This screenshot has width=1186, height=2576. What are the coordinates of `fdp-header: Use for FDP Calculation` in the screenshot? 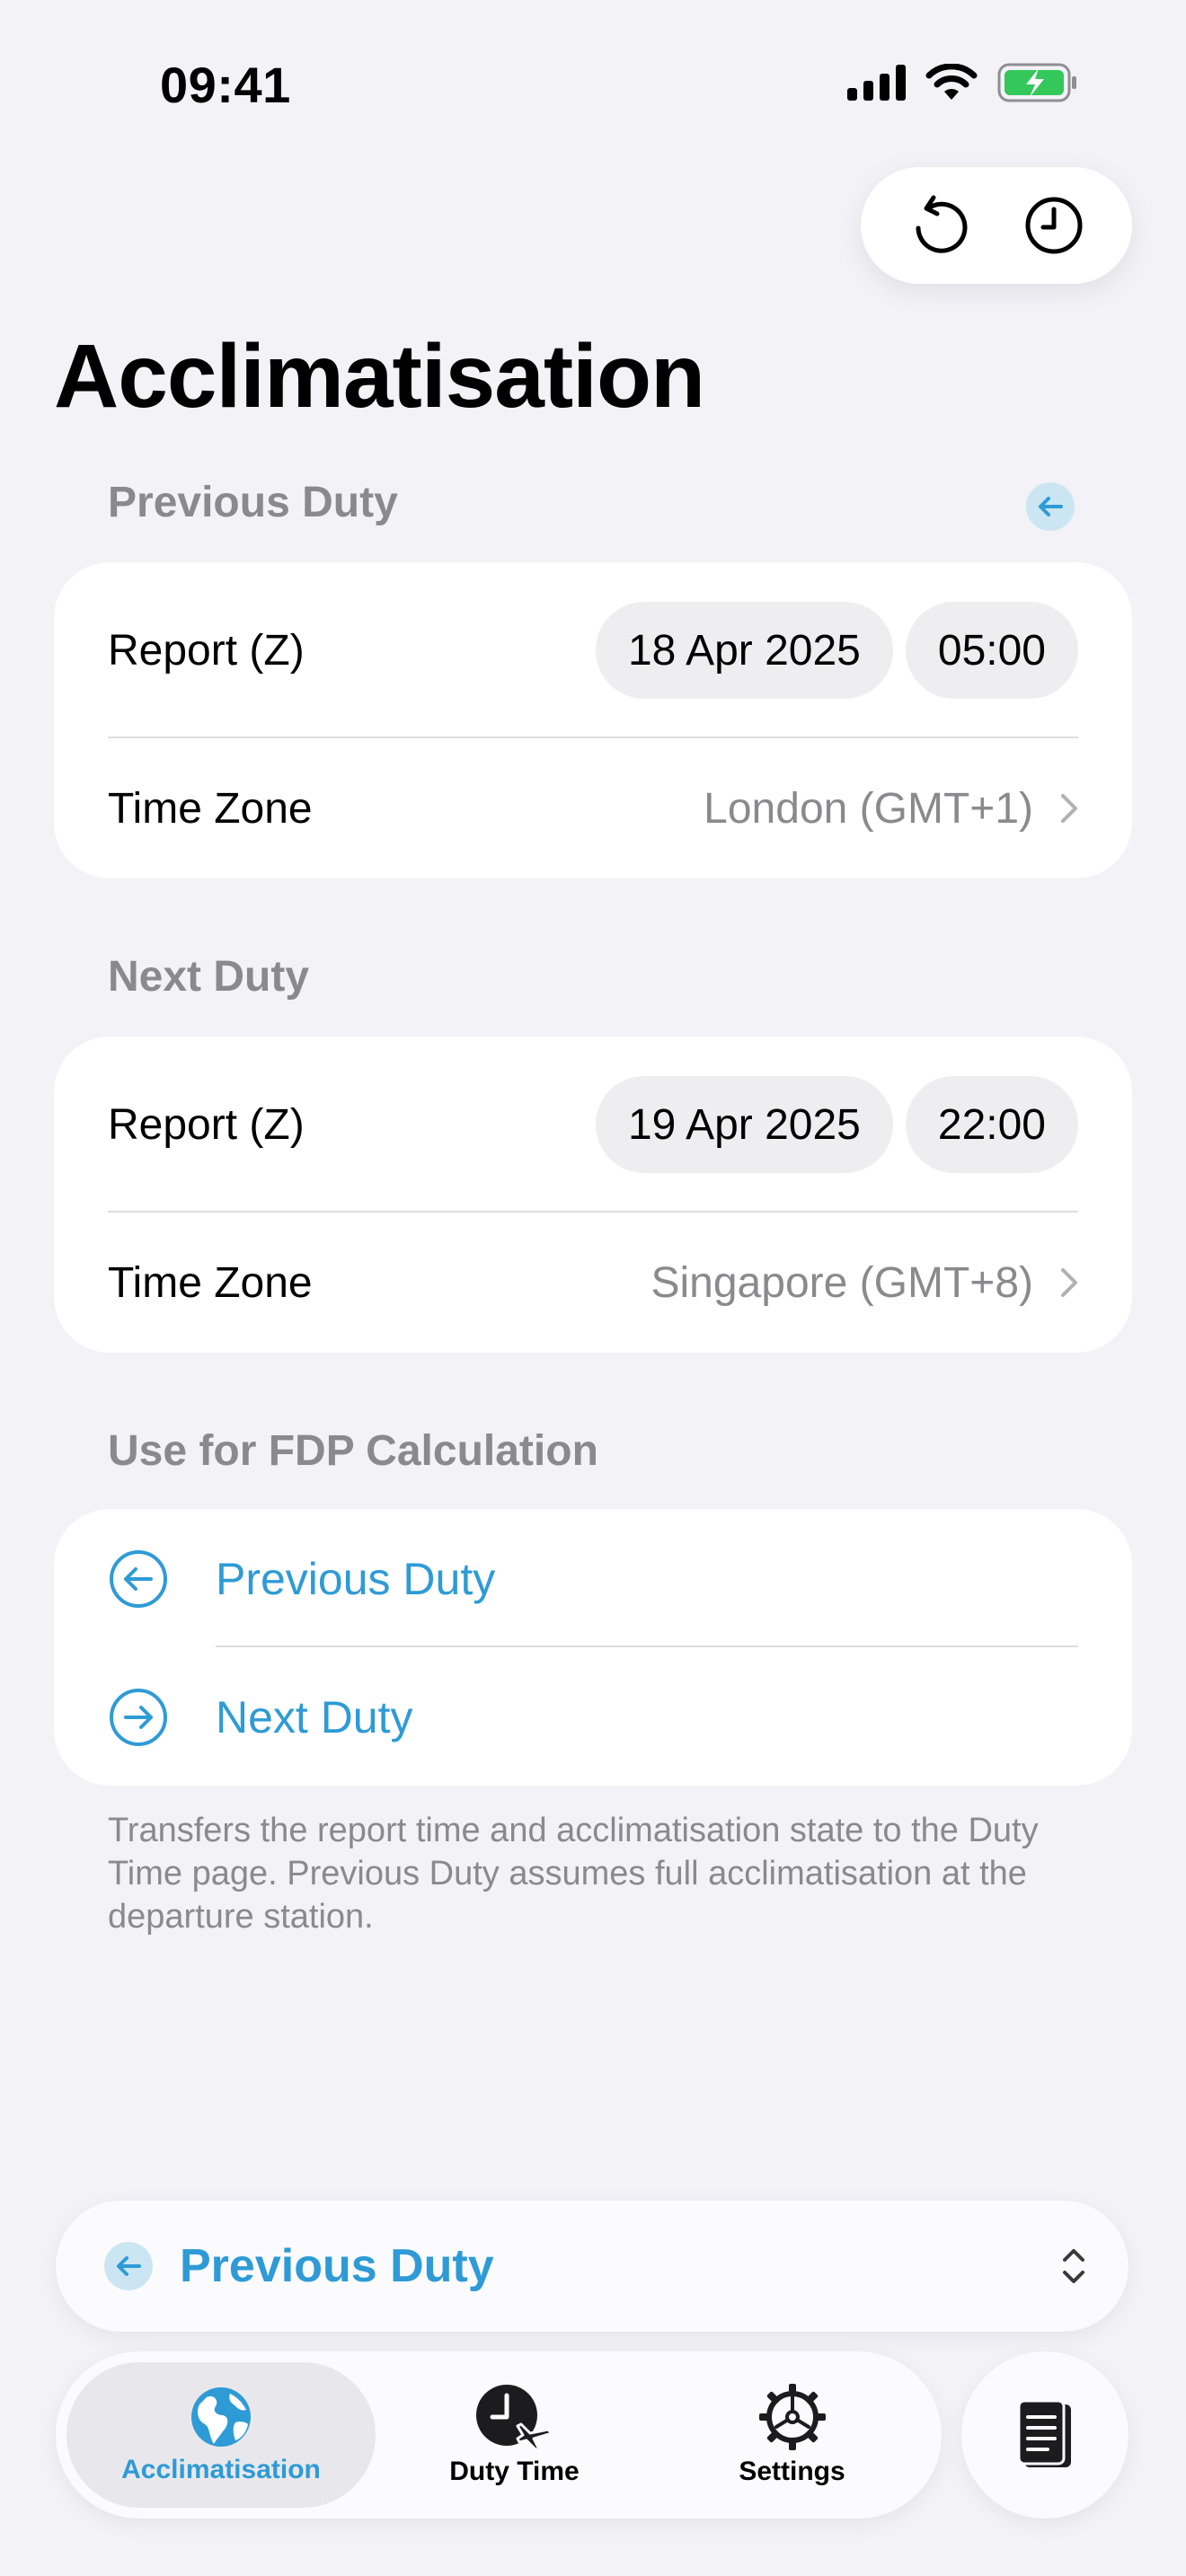 It's located at (353, 1451).